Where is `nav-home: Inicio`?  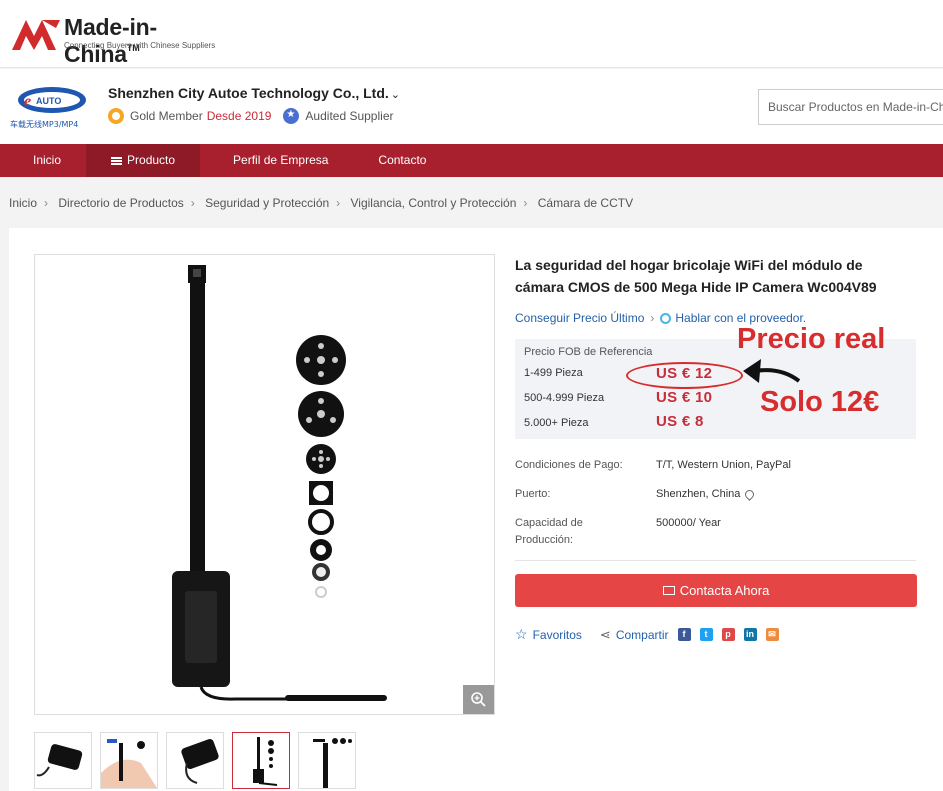
nav-home: Inicio is located at coordinates (43, 160).